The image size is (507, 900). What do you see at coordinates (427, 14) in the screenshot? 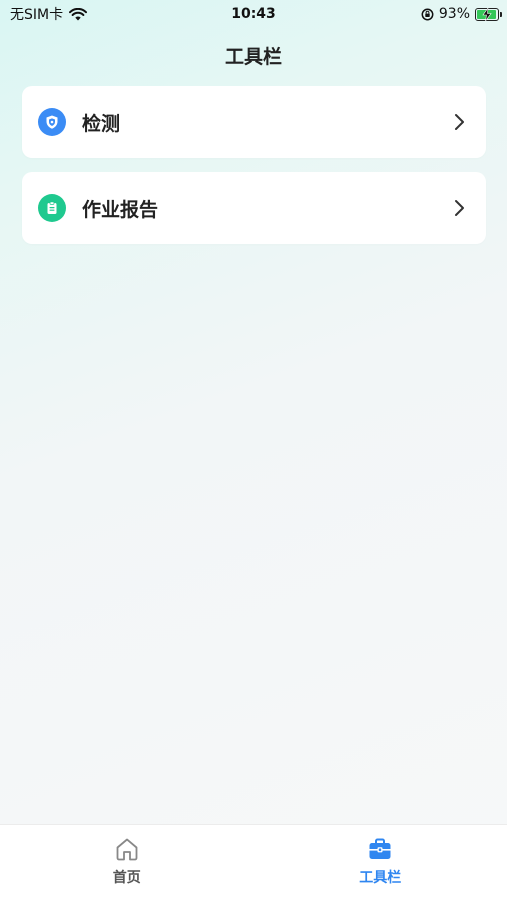
I see `screen-rotation-lock-icon` at bounding box center [427, 14].